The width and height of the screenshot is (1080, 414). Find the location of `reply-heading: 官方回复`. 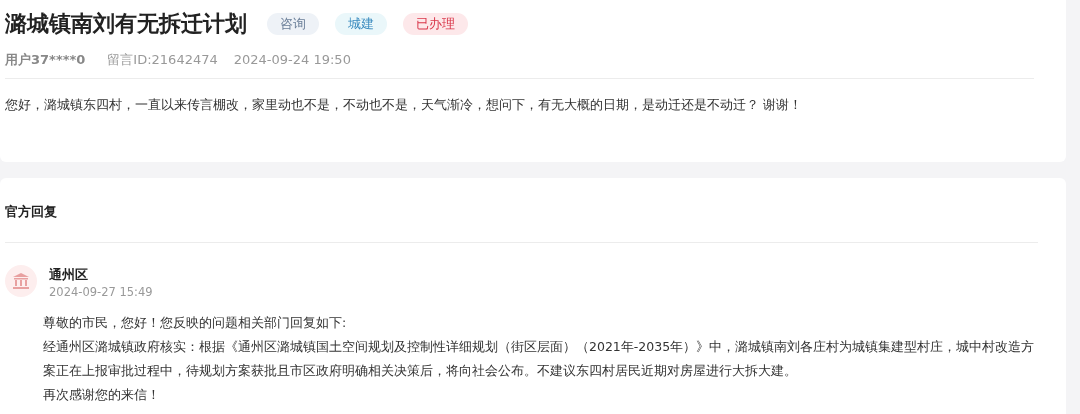

reply-heading: 官方回复 is located at coordinates (31, 212).